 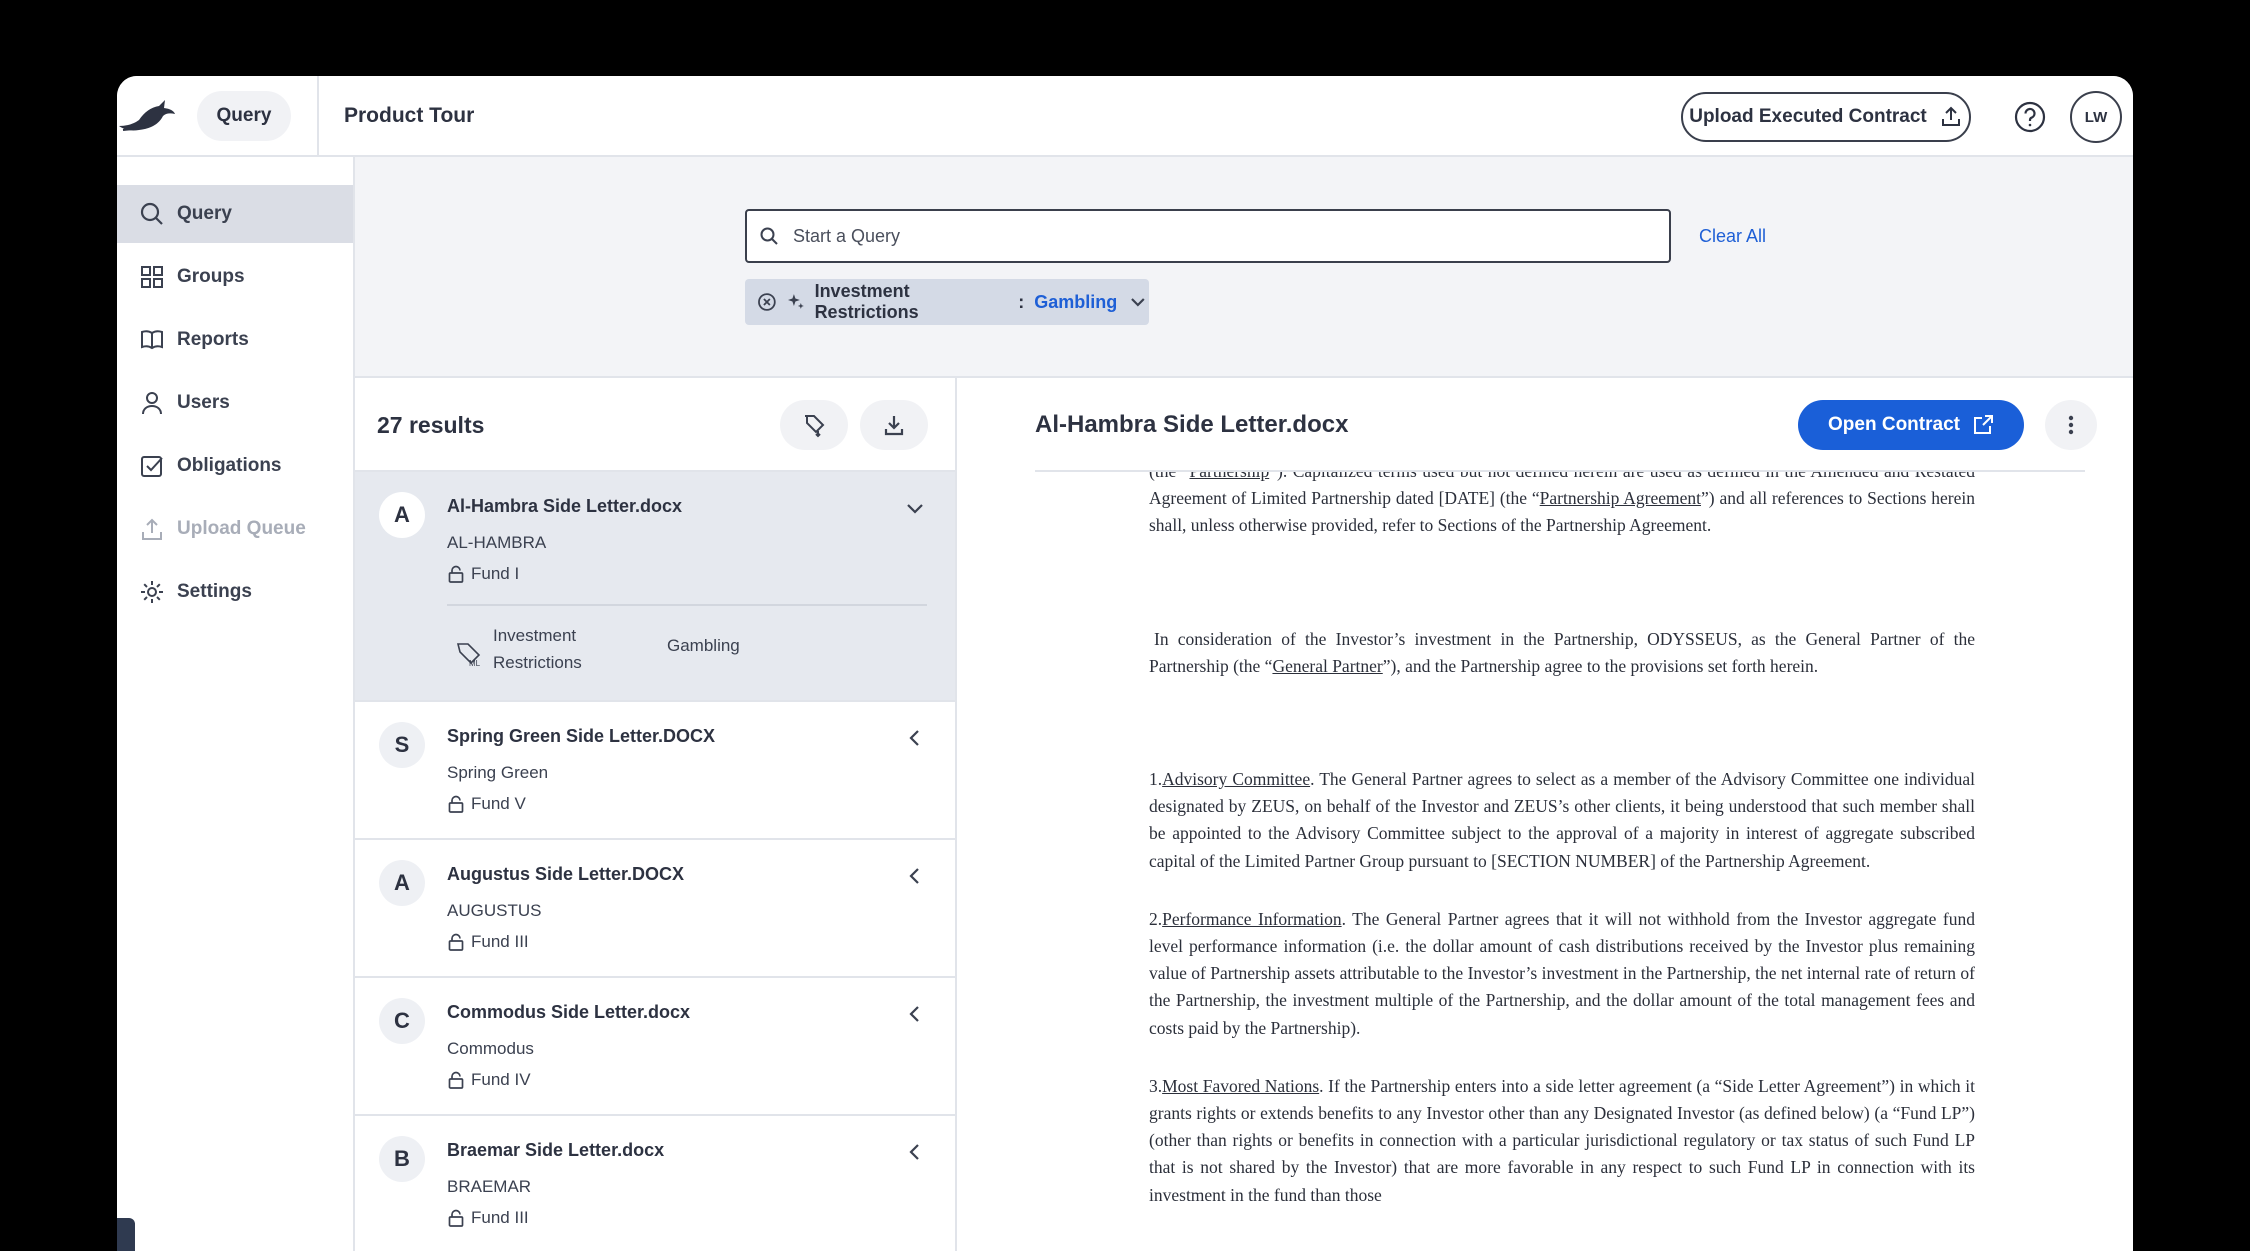 I want to click on sidebar-item-label: Groups, so click(x=211, y=276).